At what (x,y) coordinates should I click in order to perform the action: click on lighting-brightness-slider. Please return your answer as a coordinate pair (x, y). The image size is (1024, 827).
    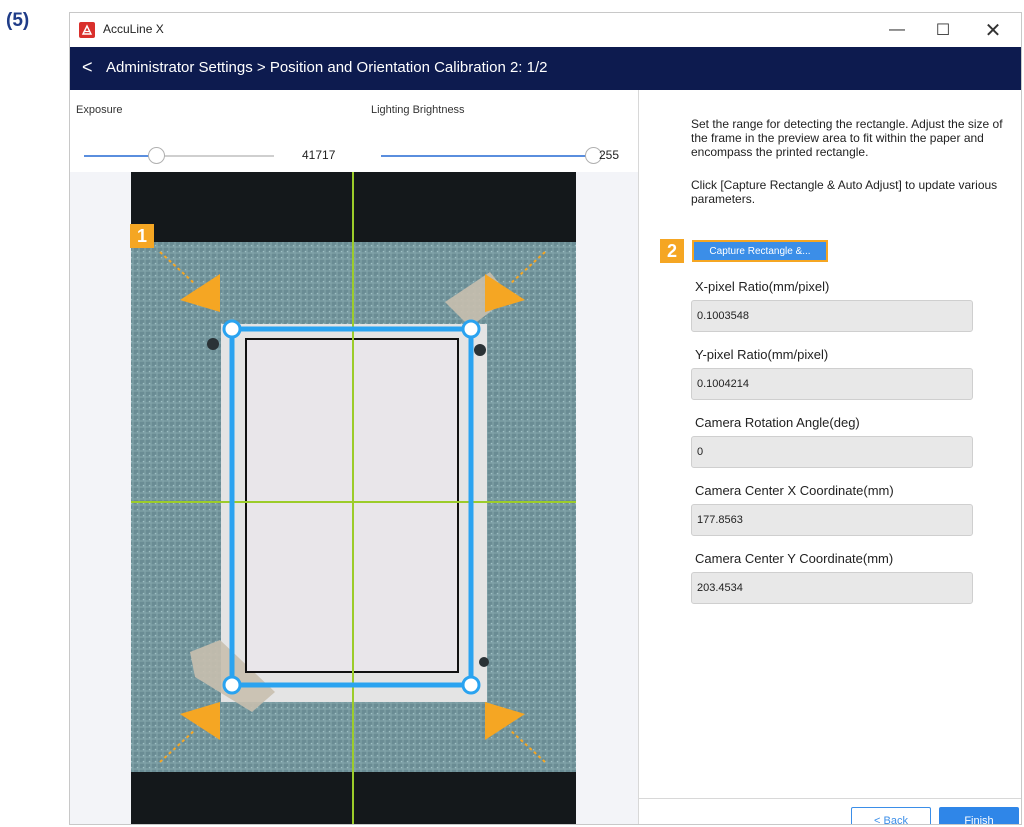
    Looking at the image, I should click on (491, 155).